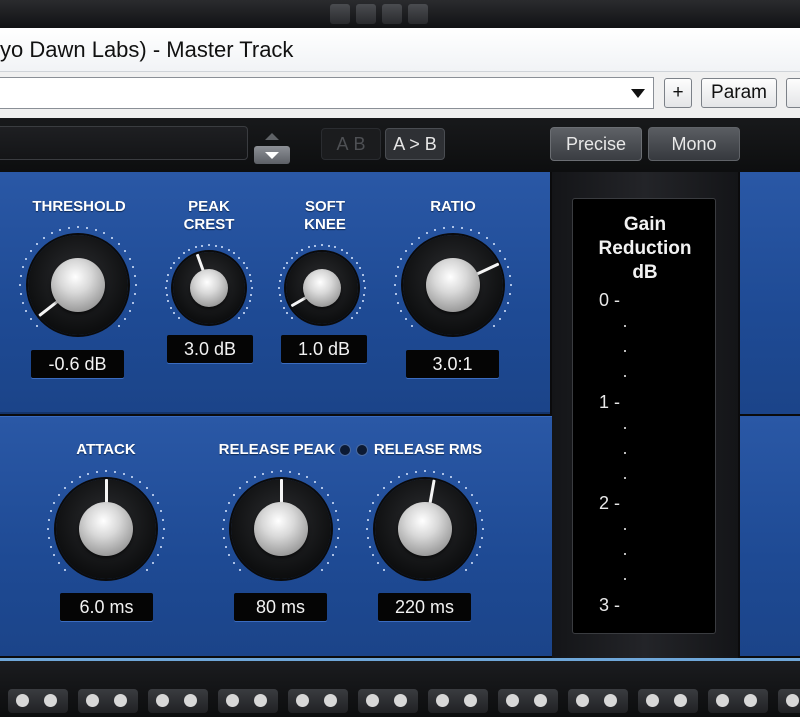 Image resolution: width=800 pixels, height=717 pixels. I want to click on preset-prev-button, so click(272, 136).